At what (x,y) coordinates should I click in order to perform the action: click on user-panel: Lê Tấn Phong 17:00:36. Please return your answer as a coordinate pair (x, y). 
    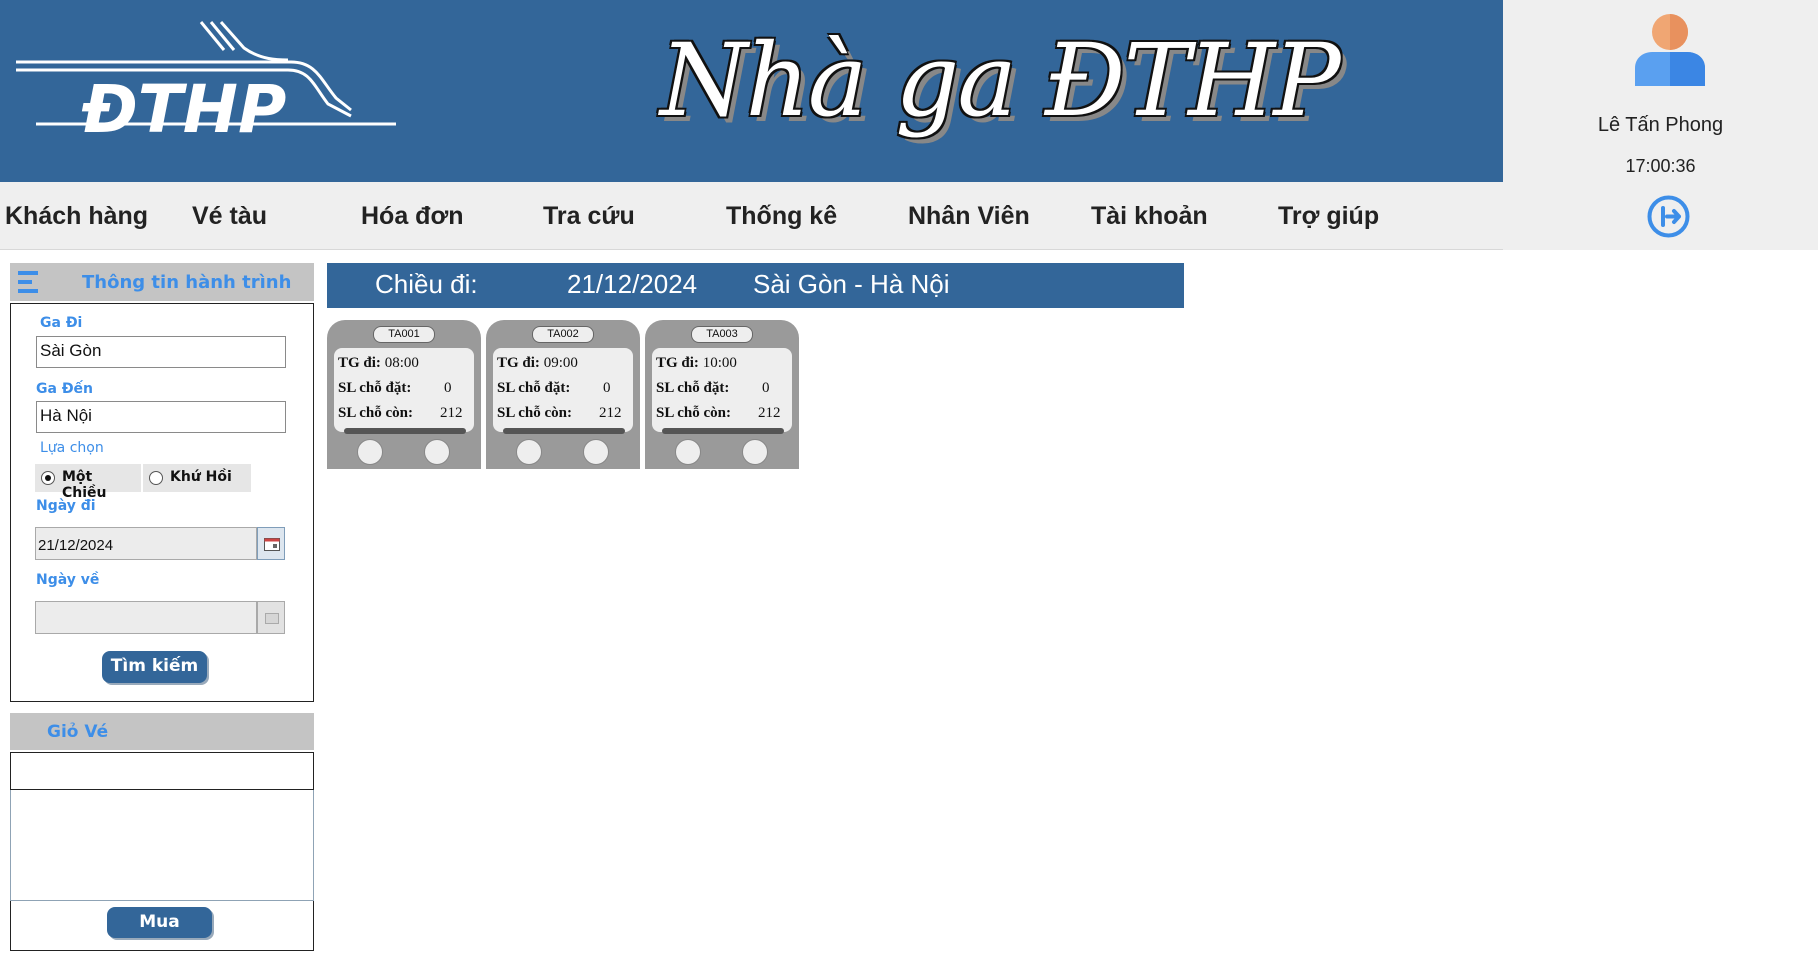
    Looking at the image, I should click on (1660, 125).